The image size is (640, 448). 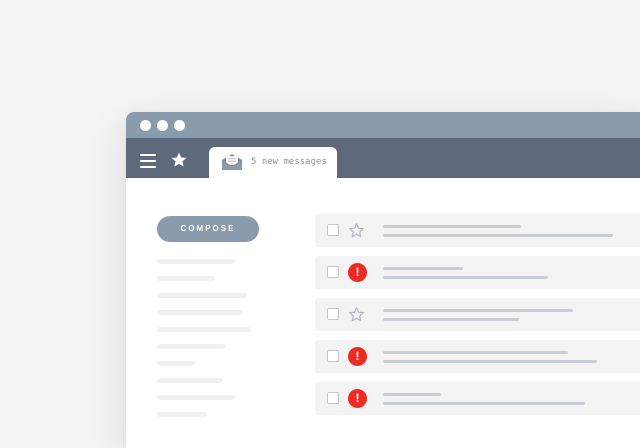 What do you see at coordinates (232, 162) in the screenshot?
I see `open-envelope-icon` at bounding box center [232, 162].